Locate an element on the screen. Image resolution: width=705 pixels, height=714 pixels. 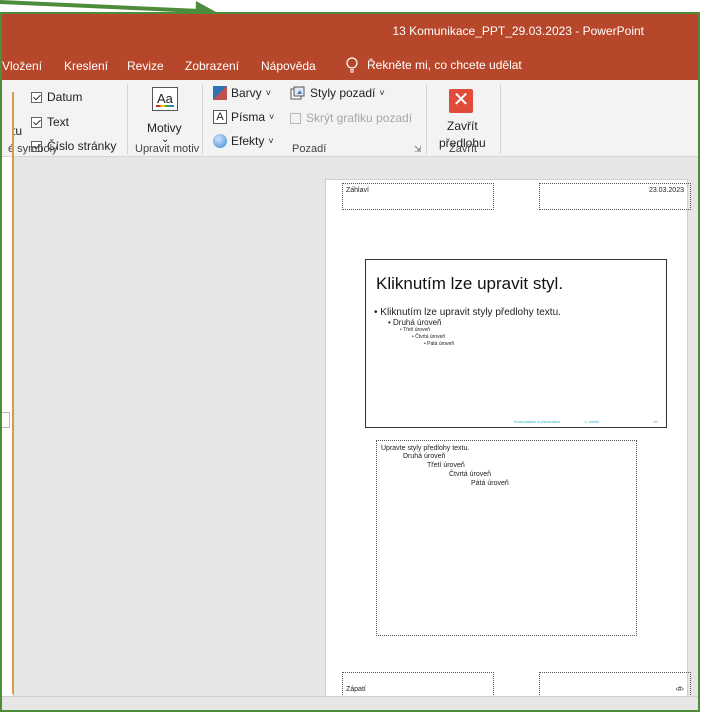
date-text: 23.03.2023 is located at coordinates (666, 190).